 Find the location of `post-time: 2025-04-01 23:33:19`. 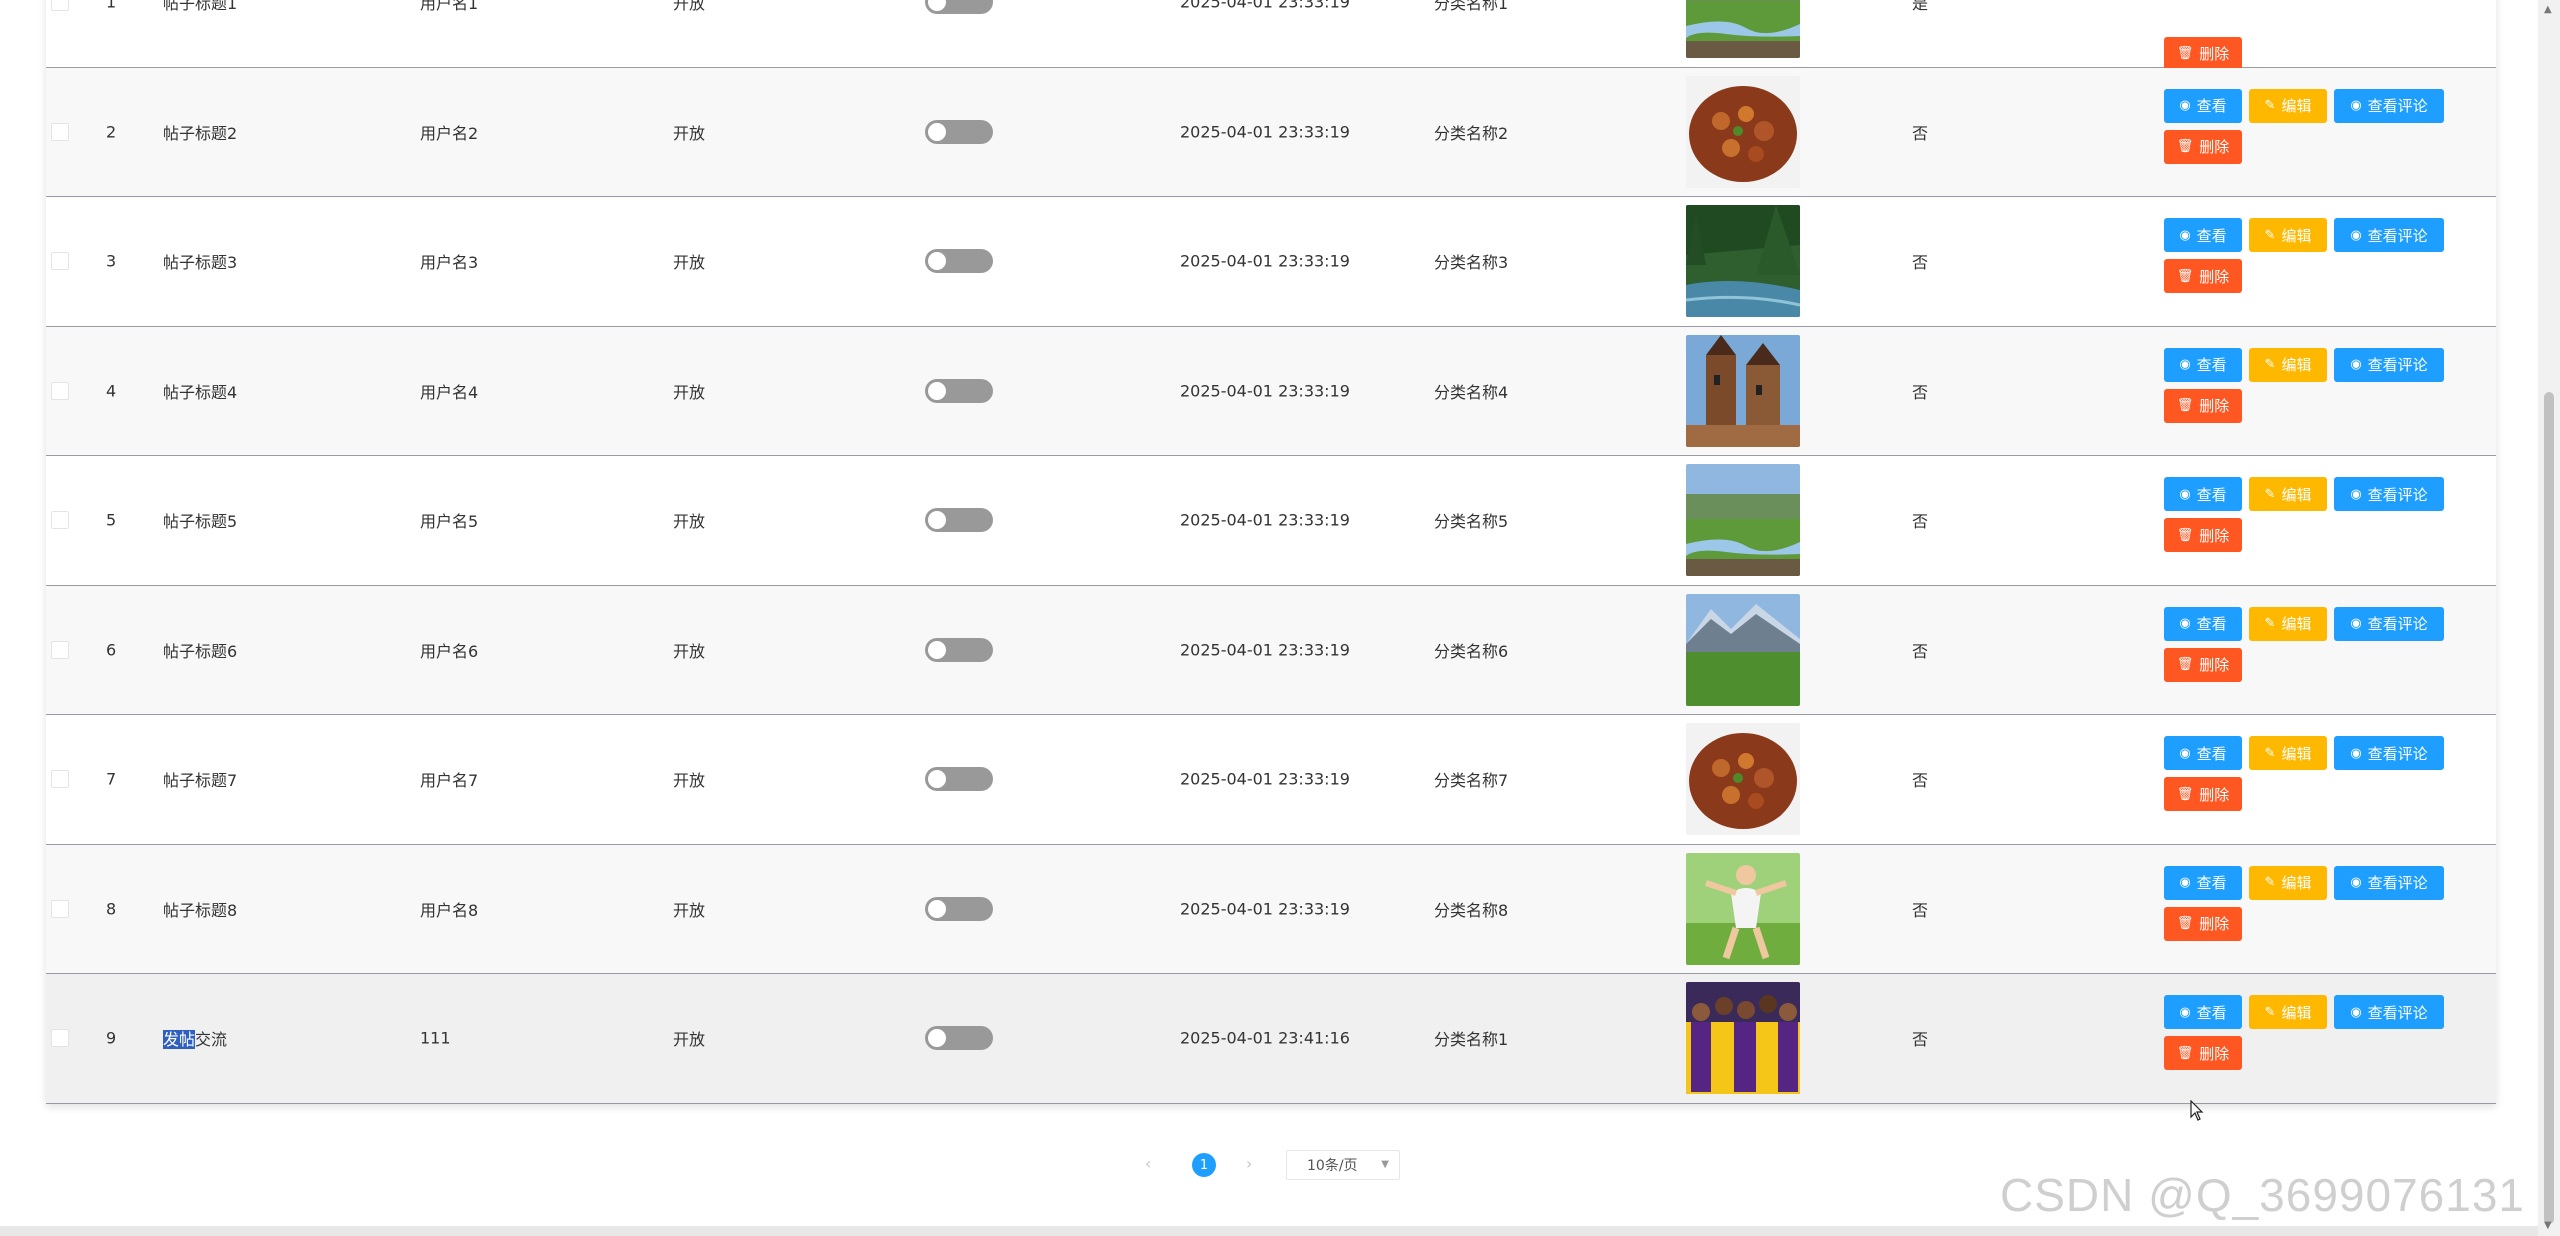

post-time: 2025-04-01 23:33:19 is located at coordinates (1265, 132).